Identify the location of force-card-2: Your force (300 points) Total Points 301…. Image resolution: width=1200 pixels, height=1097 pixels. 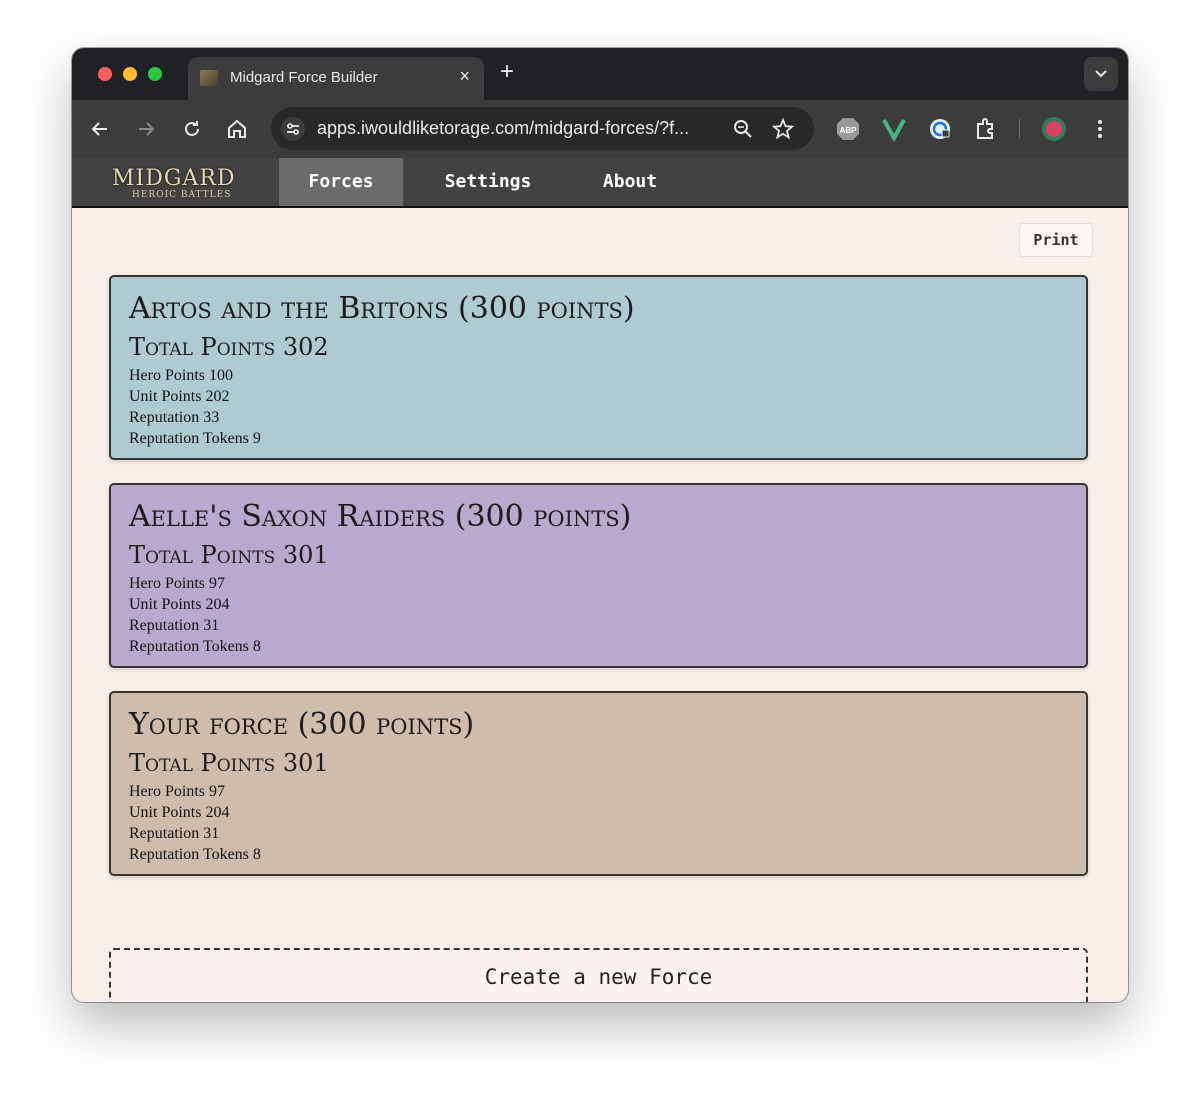
(598, 783).